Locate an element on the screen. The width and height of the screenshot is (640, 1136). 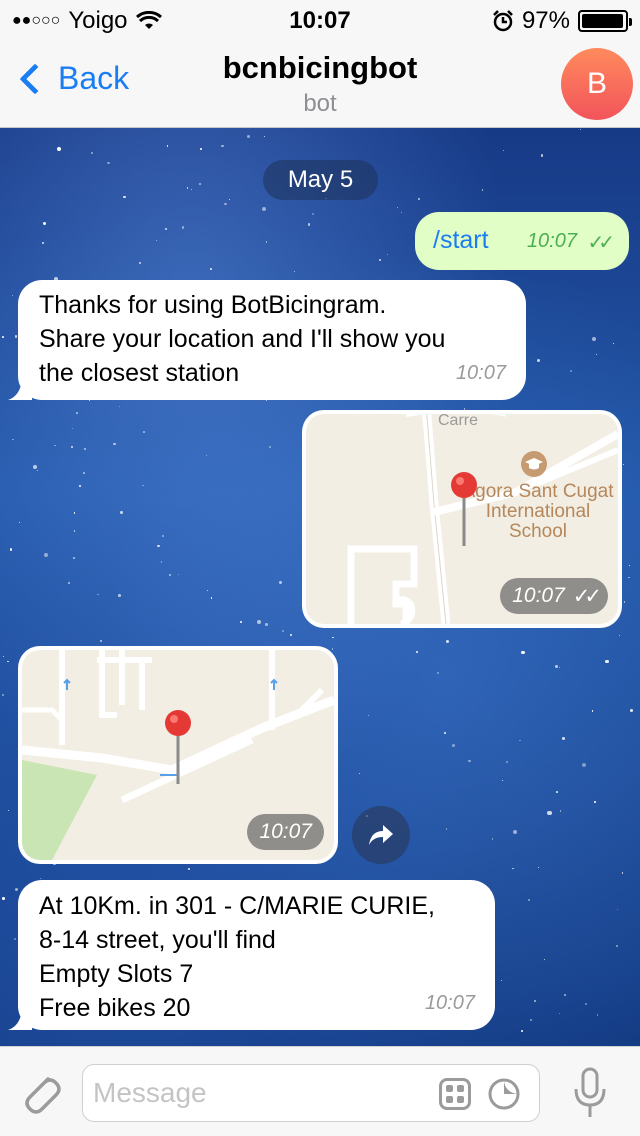
message-field is located at coordinates (311, 1093).